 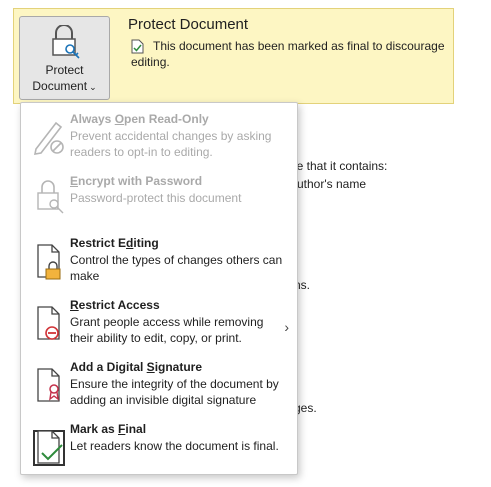 What do you see at coordinates (66, 41) in the screenshot?
I see `lock-key-icon` at bounding box center [66, 41].